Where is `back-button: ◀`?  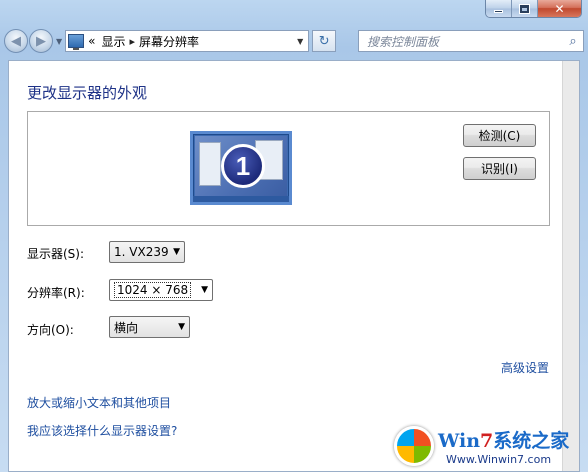 back-button: ◀ is located at coordinates (16, 41).